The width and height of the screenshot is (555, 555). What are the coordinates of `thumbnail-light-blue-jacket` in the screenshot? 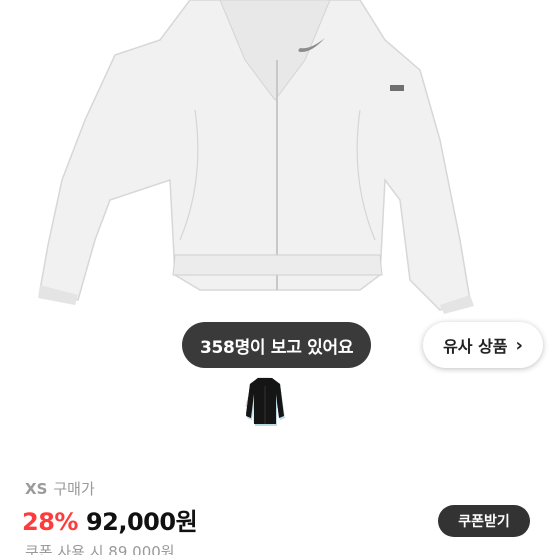 It's located at (351, 408).